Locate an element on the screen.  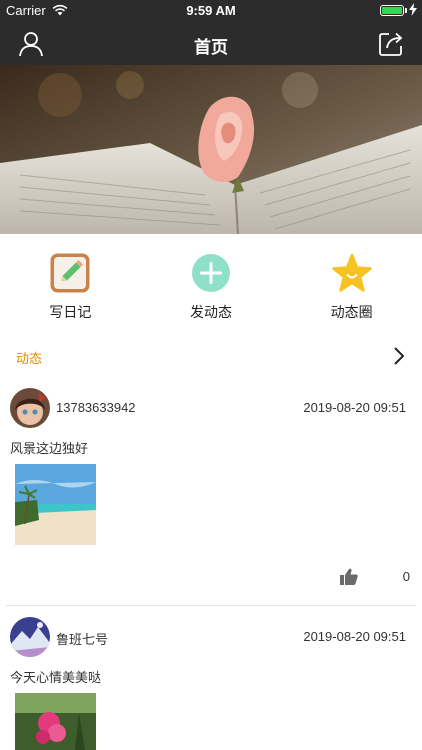
share-icon is located at coordinates (391, 44).